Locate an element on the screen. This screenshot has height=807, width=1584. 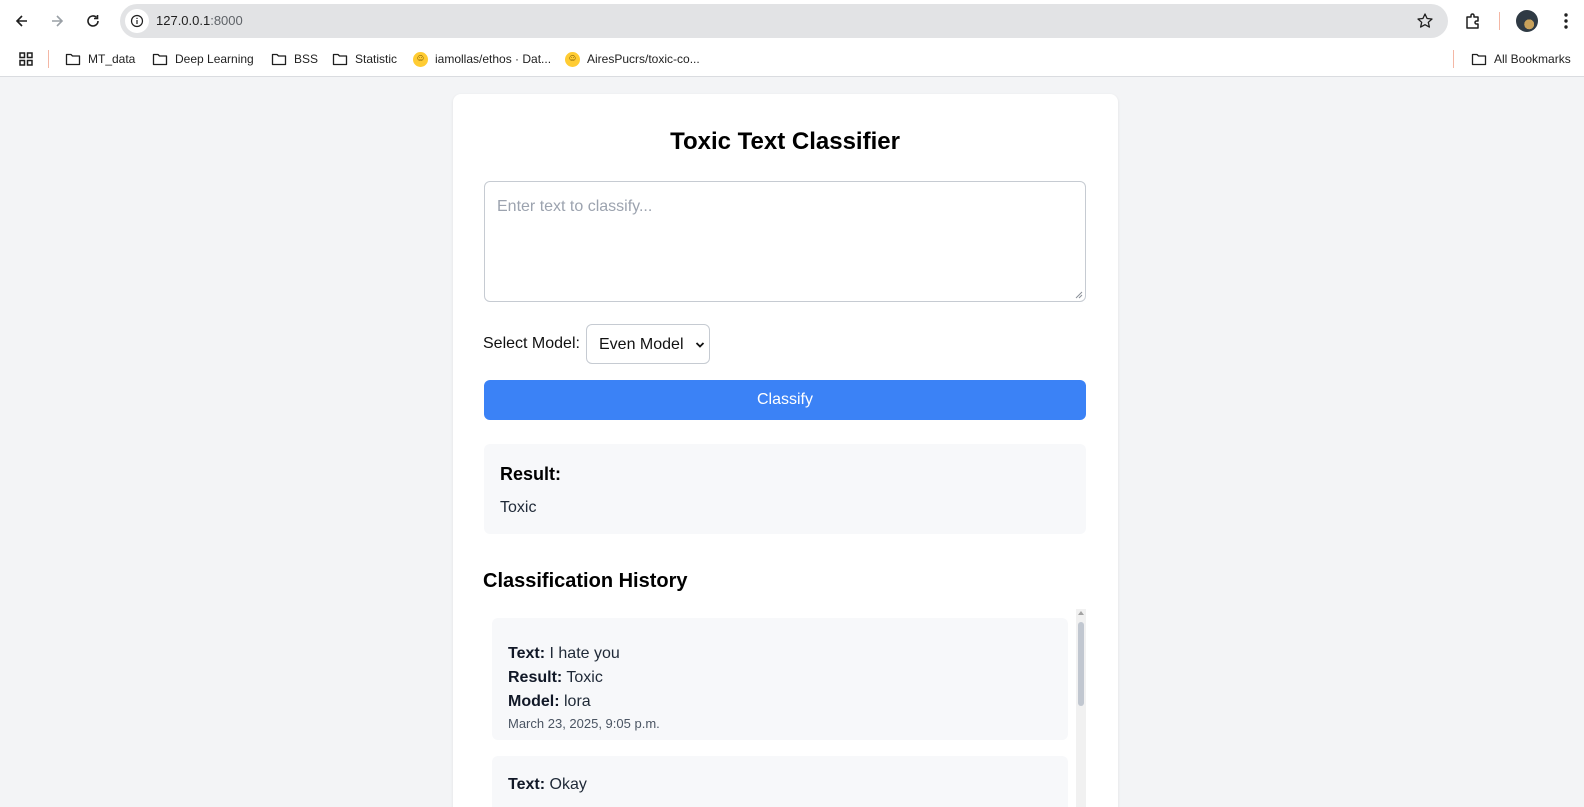
url-port: :8000 is located at coordinates (226, 20).